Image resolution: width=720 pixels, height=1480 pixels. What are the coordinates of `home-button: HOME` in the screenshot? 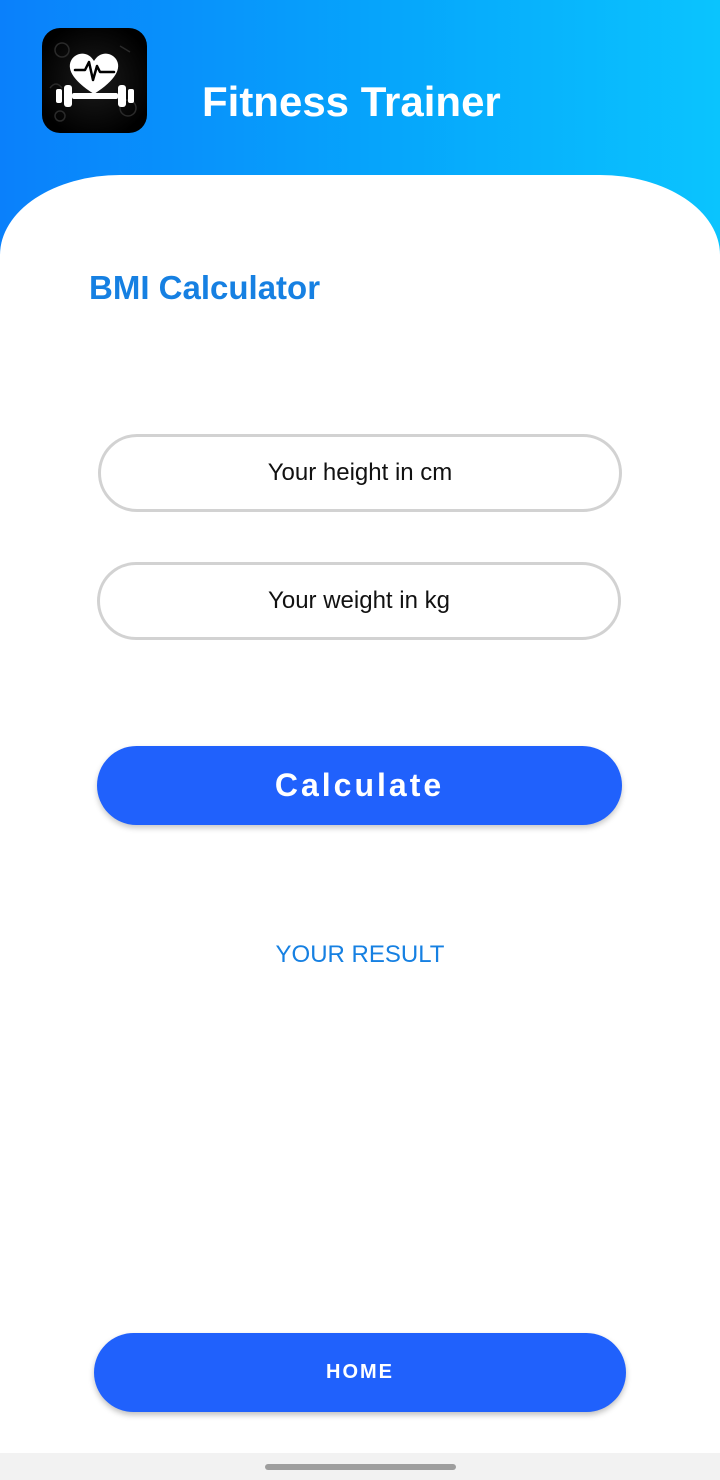 It's located at (360, 1372).